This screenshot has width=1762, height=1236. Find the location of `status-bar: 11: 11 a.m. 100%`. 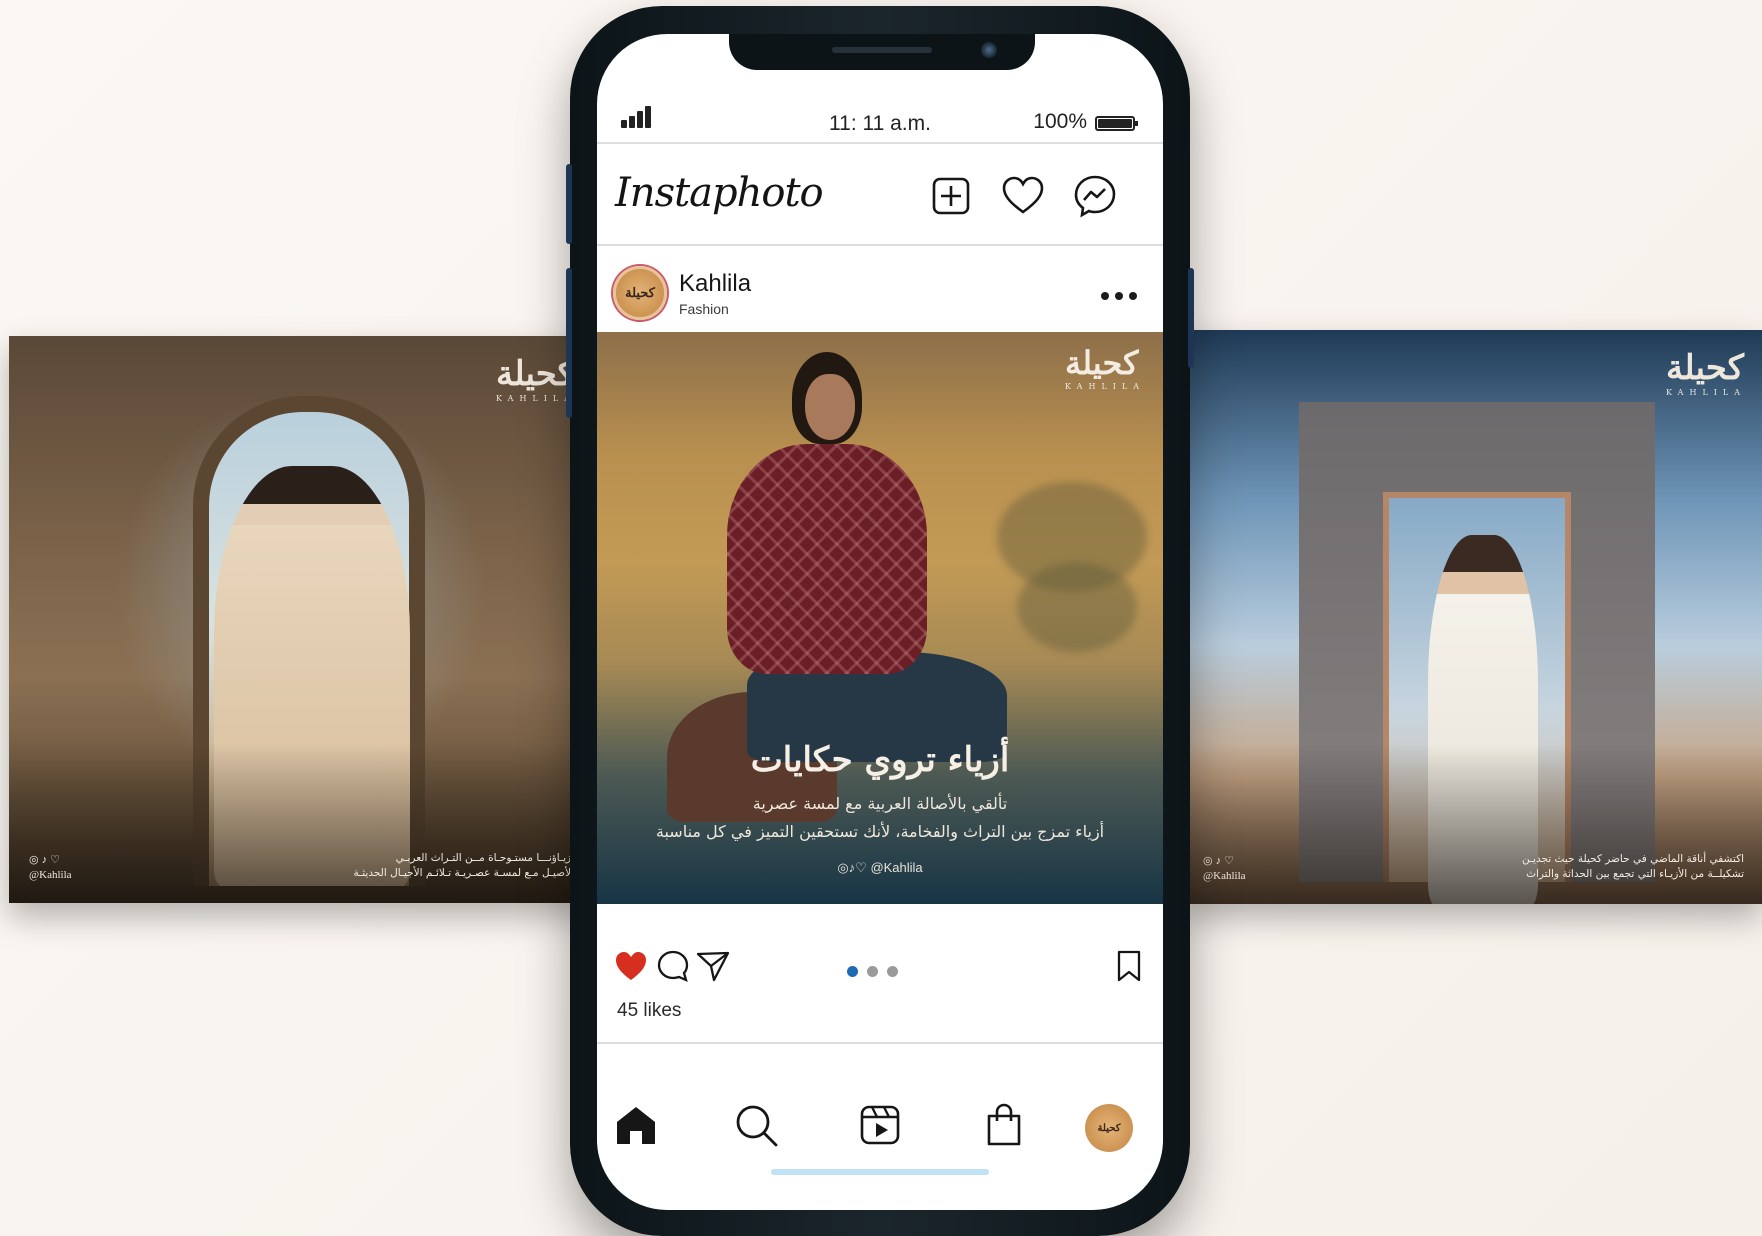

status-bar: 11: 11 a.m. 100% is located at coordinates (880, 117).